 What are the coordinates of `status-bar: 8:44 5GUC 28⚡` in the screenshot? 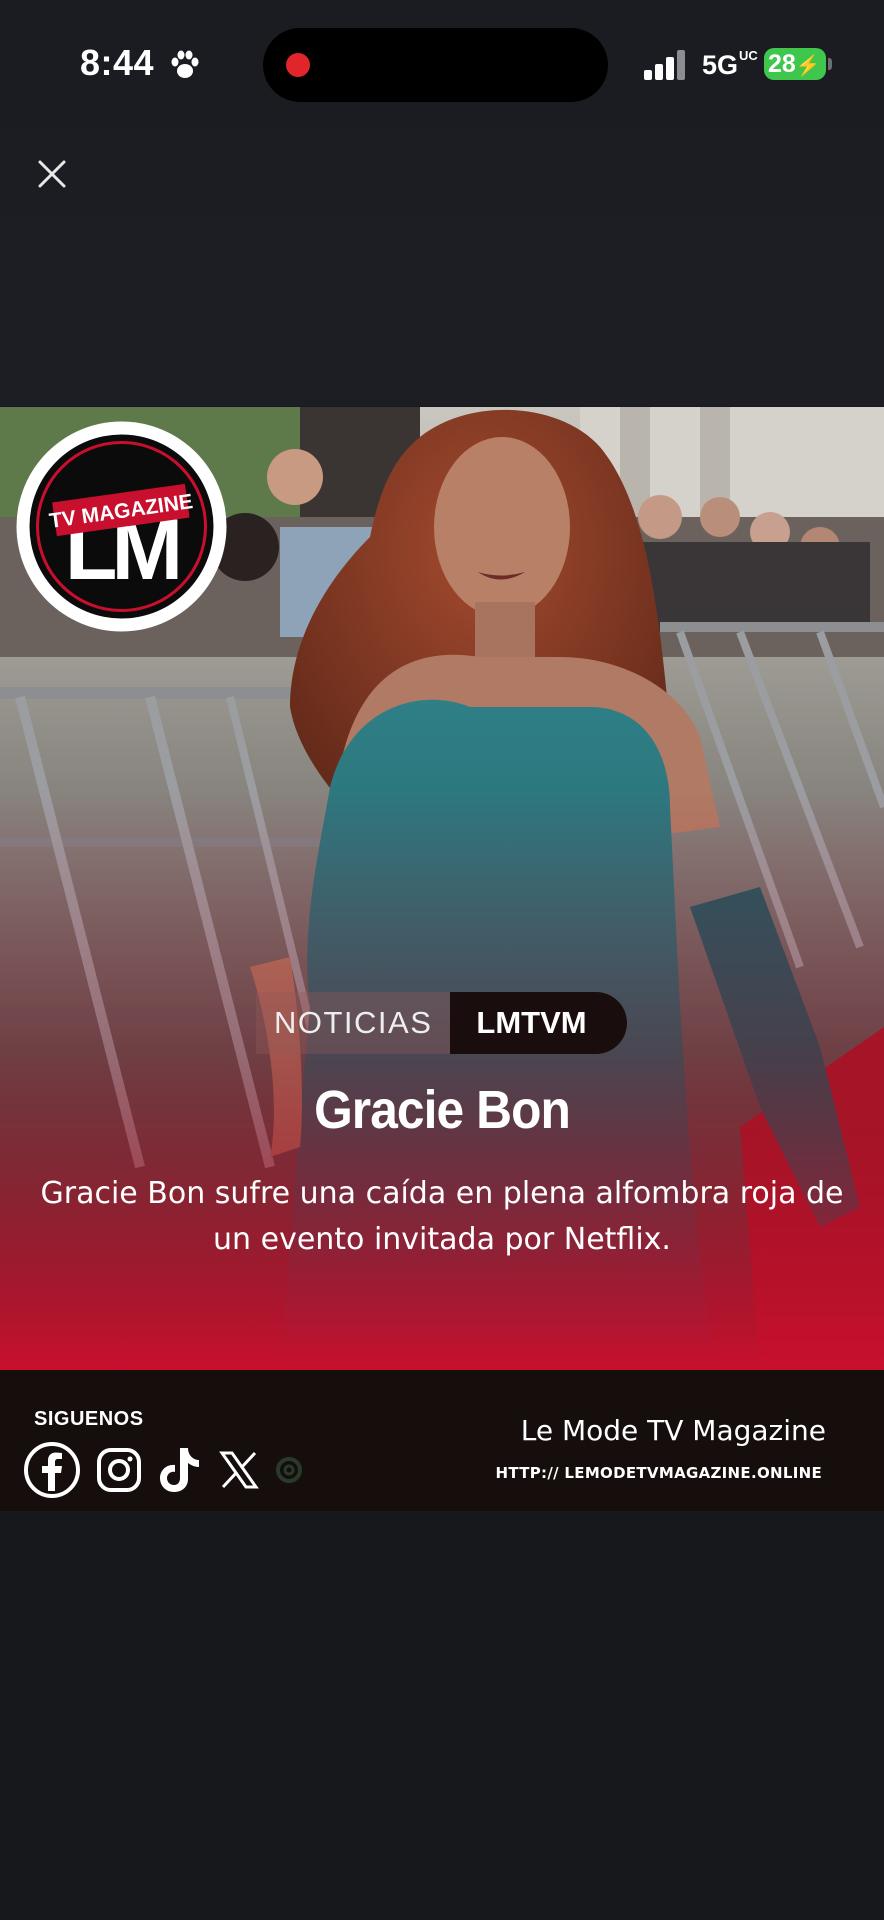 It's located at (442, 65).